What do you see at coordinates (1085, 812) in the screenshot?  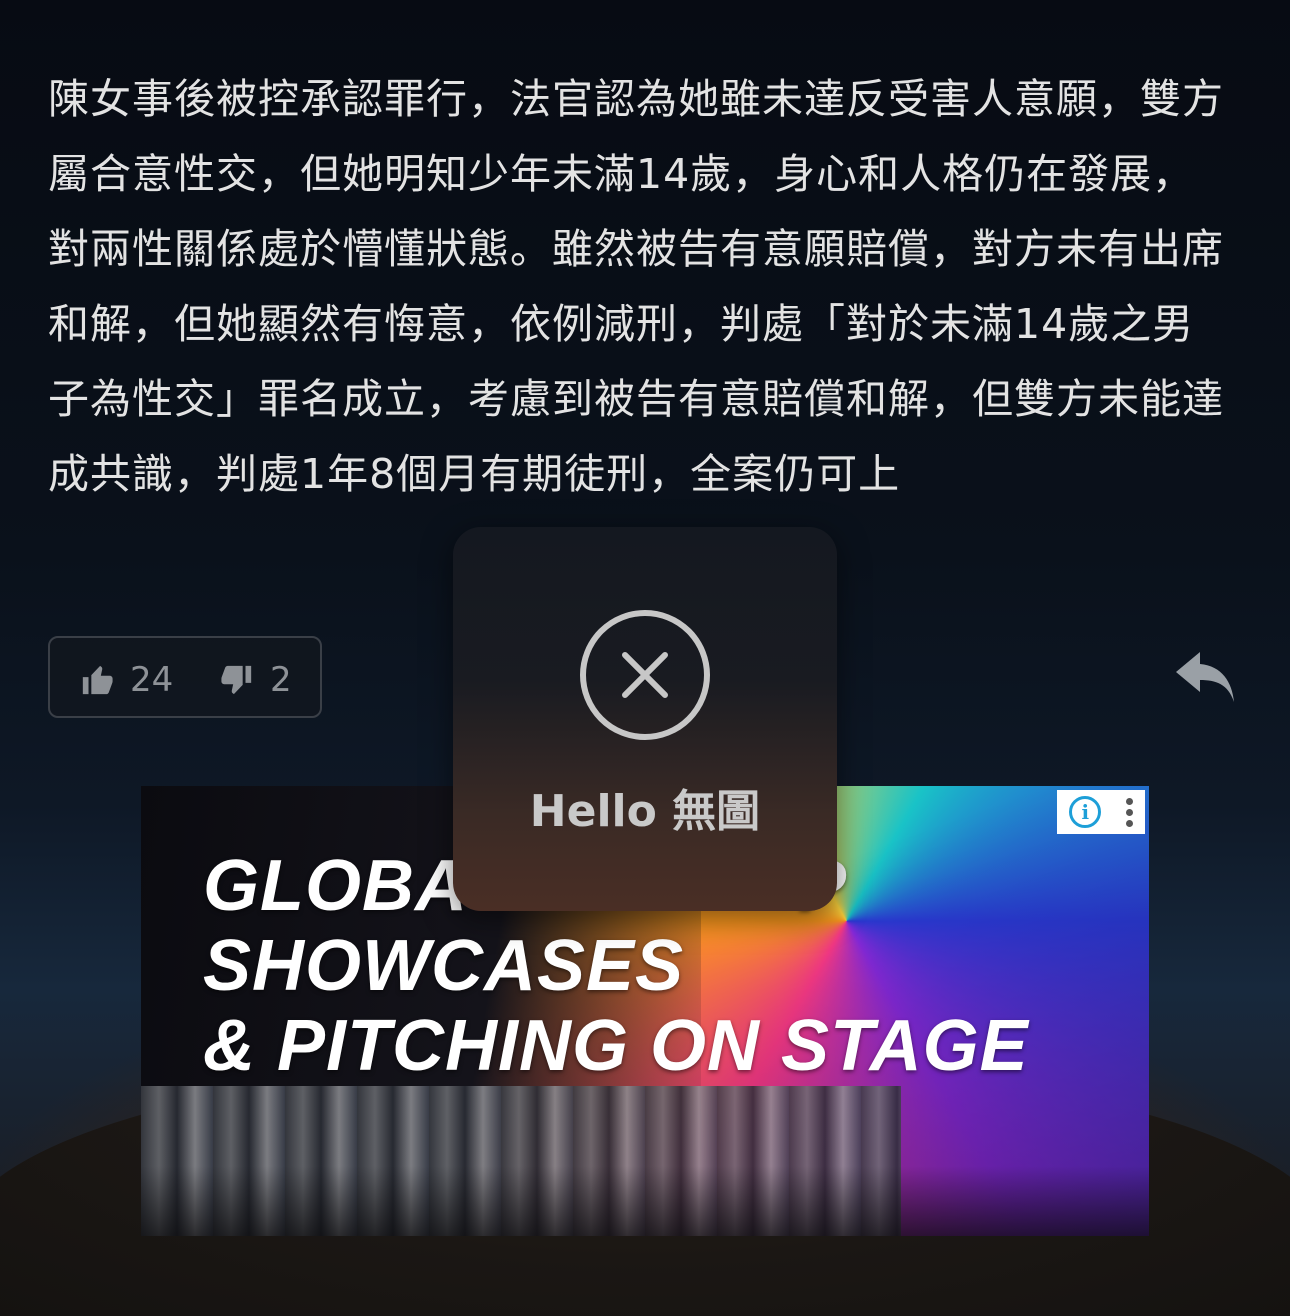 I see `info-icon: i` at bounding box center [1085, 812].